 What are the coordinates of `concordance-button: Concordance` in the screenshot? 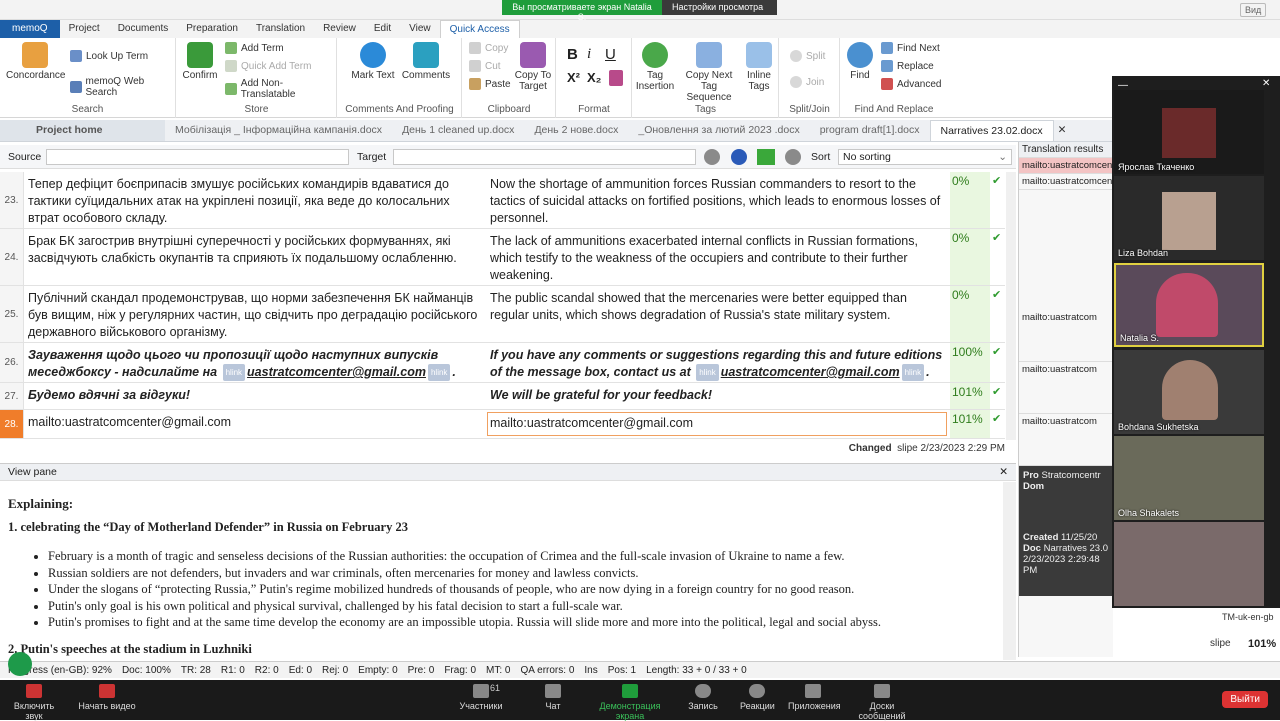 It's located at (35, 61).